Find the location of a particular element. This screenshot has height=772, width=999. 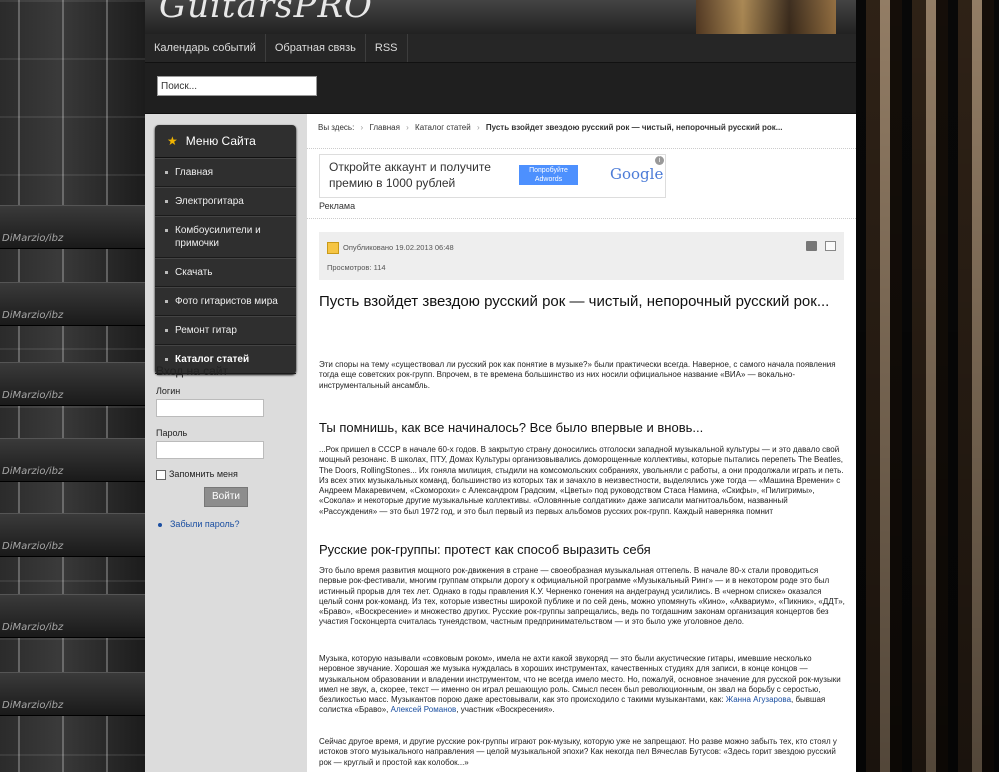

search-input is located at coordinates (237, 86).